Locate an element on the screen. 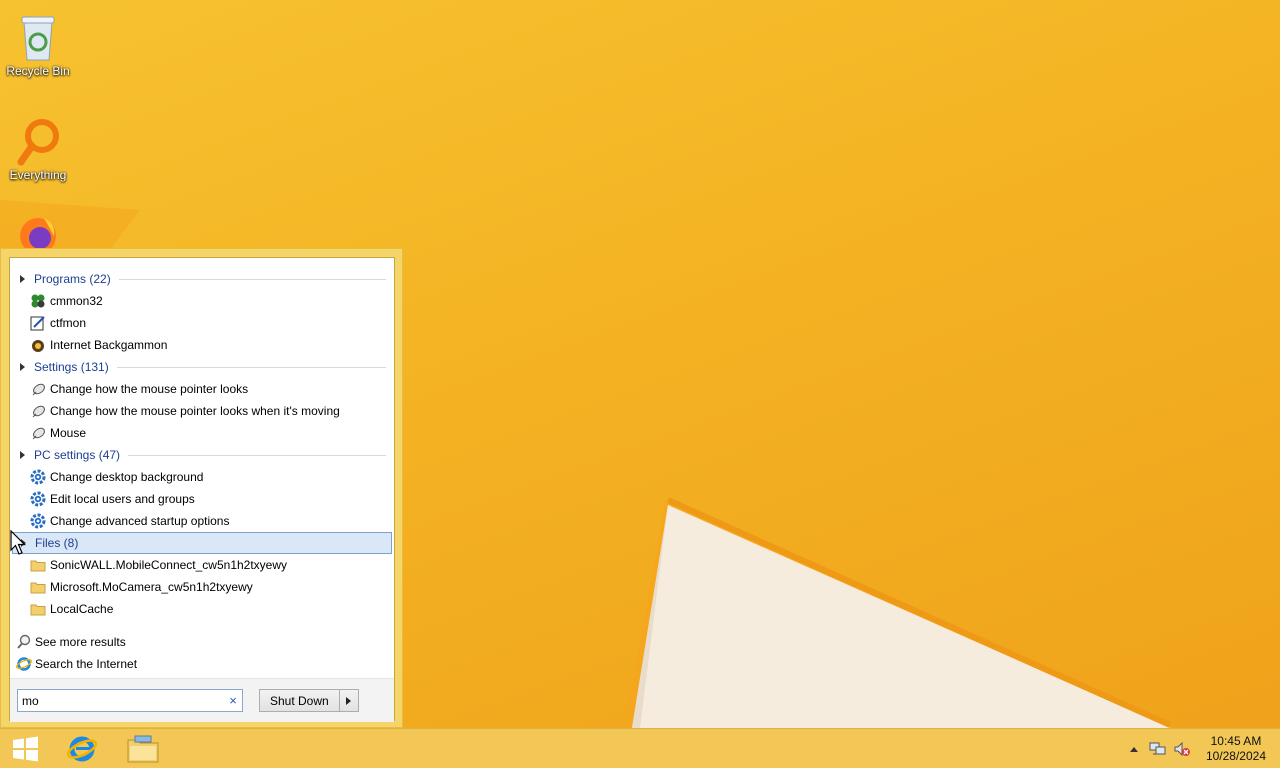  chevron-up-icon is located at coordinates (1133, 749).